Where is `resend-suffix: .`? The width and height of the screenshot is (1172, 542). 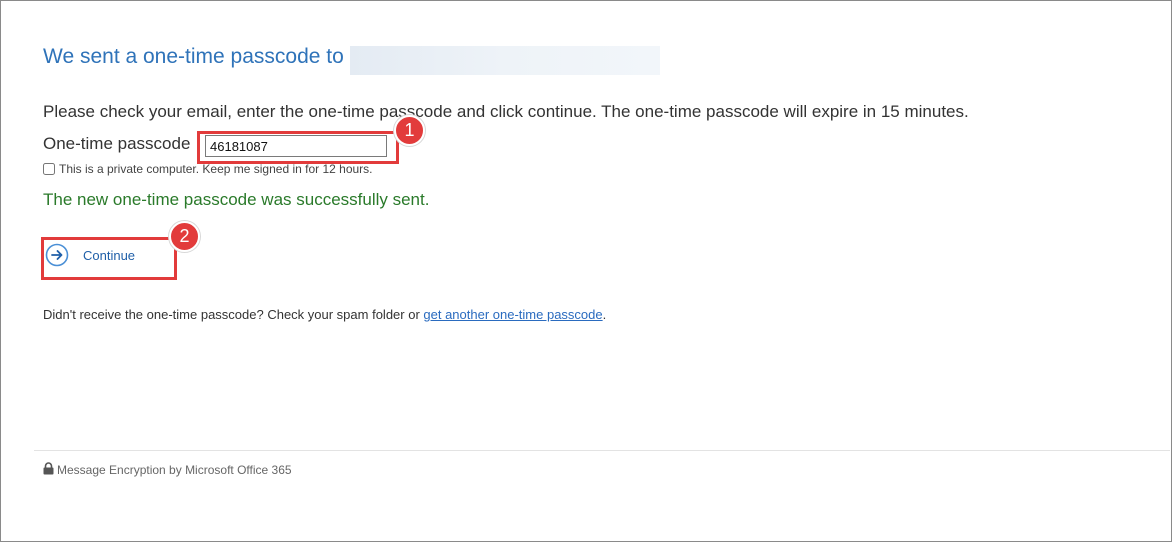 resend-suffix: . is located at coordinates (604, 314).